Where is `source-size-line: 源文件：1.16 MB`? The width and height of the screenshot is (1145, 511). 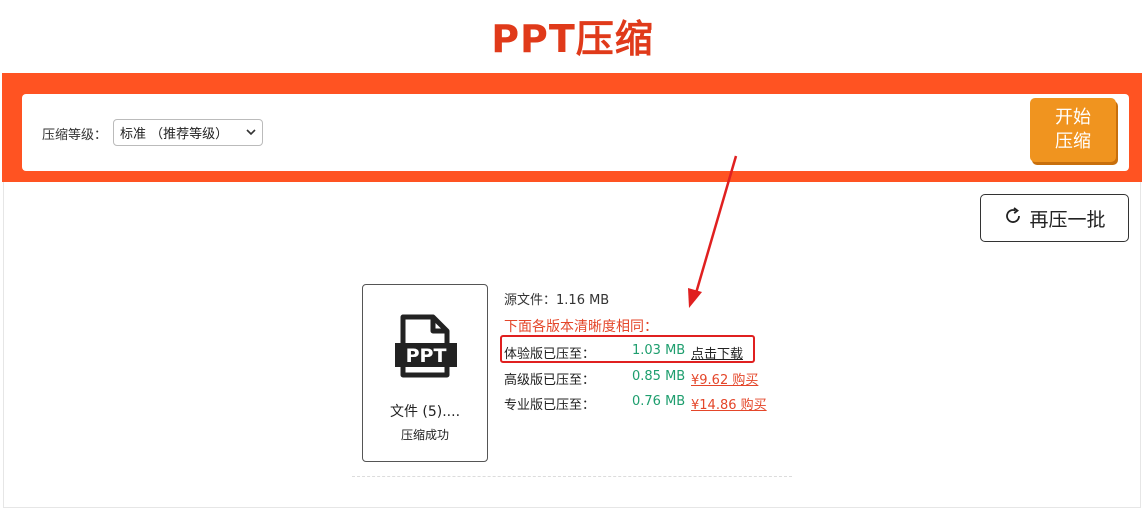
source-size-line: 源文件：1.16 MB is located at coordinates (556, 298).